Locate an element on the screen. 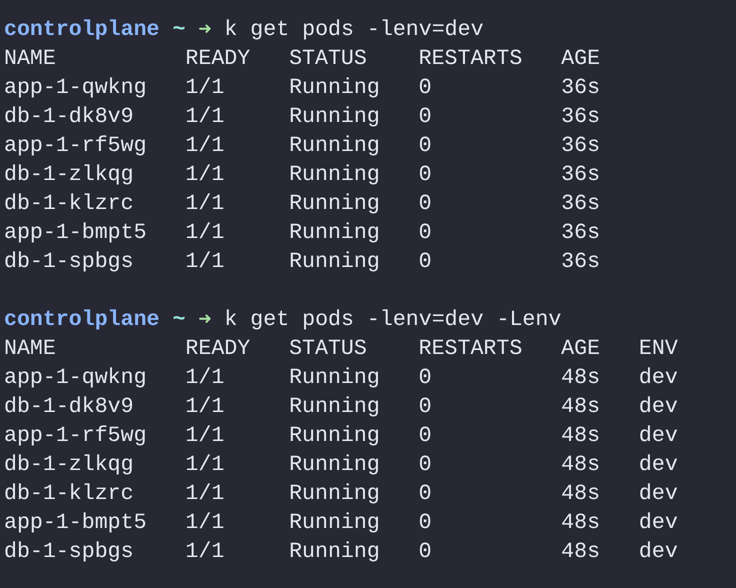 The height and width of the screenshot is (588, 736). command-text: k get pods -lenv=dev -Lenv is located at coordinates (393, 320).